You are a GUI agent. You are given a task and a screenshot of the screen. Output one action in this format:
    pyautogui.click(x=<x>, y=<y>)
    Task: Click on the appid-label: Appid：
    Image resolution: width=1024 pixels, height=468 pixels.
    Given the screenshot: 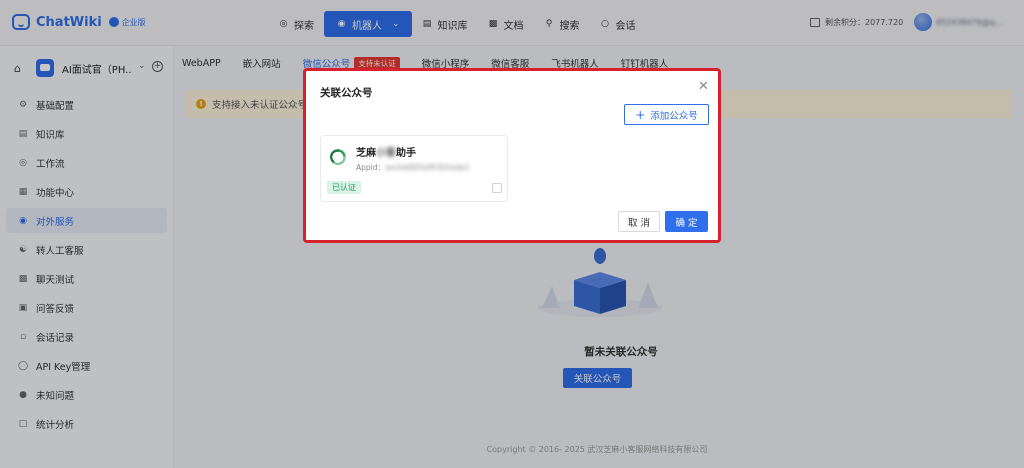 What is the action you would take?
    pyautogui.click(x=370, y=167)
    